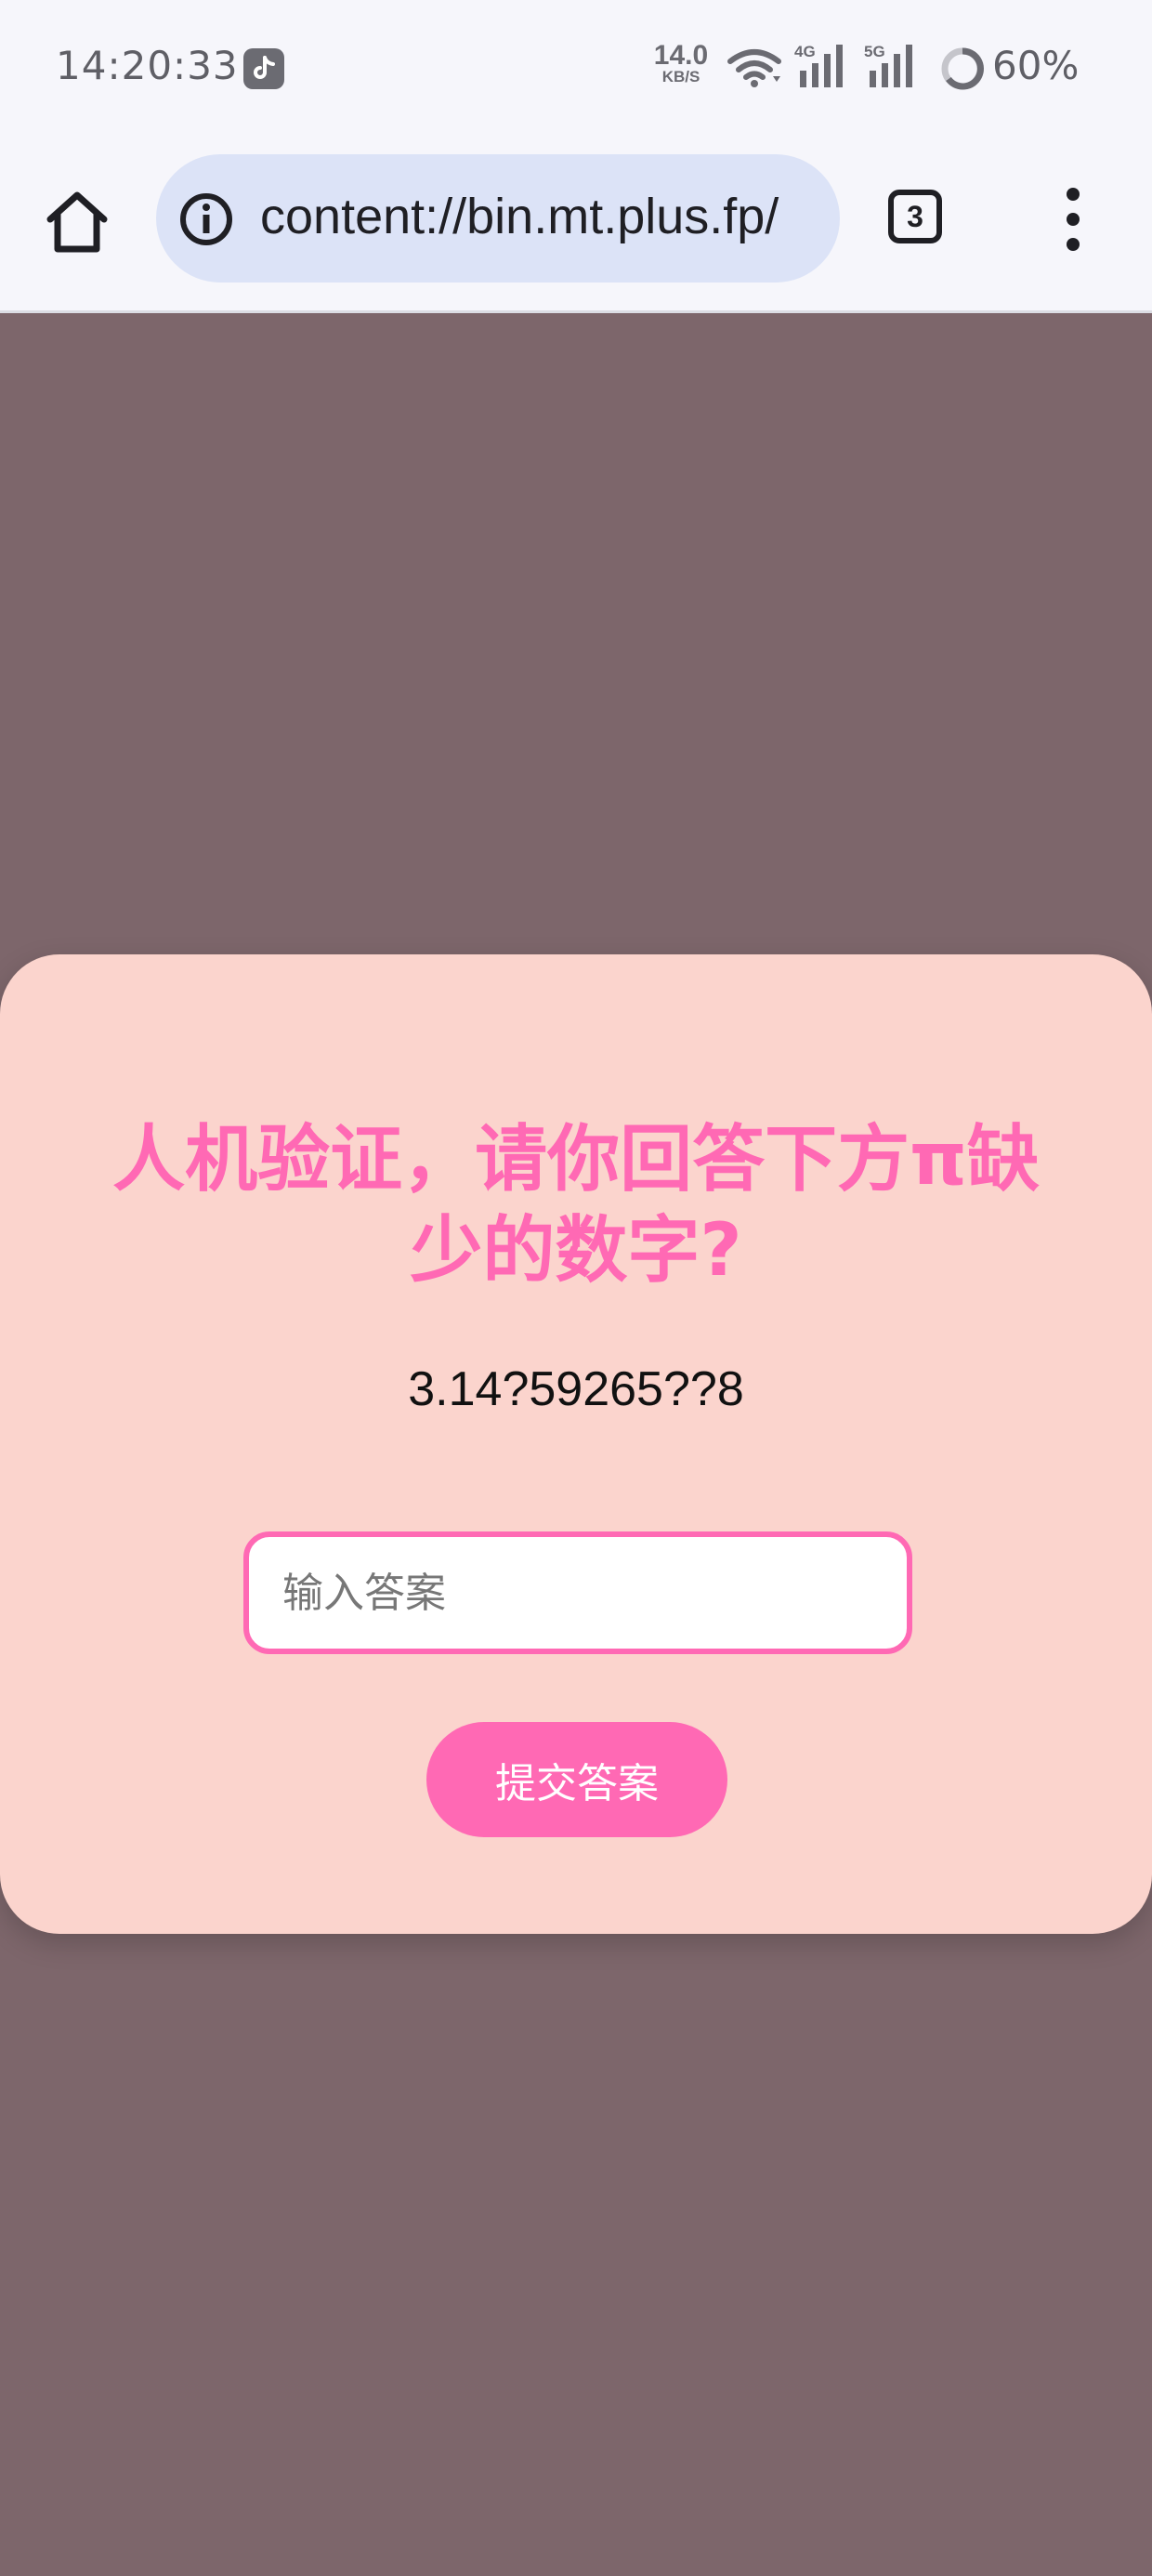  What do you see at coordinates (263, 68) in the screenshot?
I see `tiktok-notification-icon` at bounding box center [263, 68].